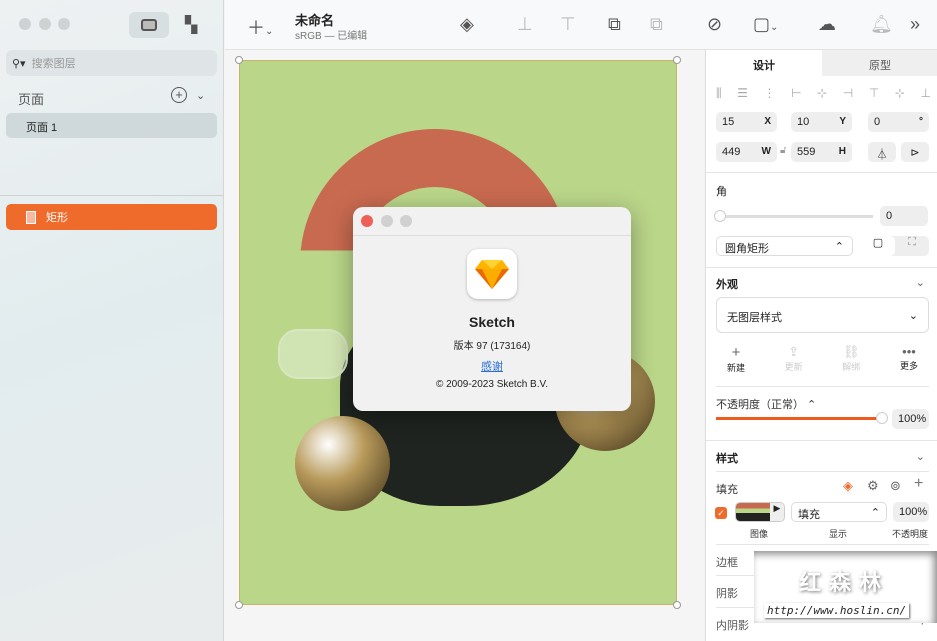  Describe the element at coordinates (766, 404) in the screenshot. I see `opacity-label: 不透明度（正常） ⌃` at that location.